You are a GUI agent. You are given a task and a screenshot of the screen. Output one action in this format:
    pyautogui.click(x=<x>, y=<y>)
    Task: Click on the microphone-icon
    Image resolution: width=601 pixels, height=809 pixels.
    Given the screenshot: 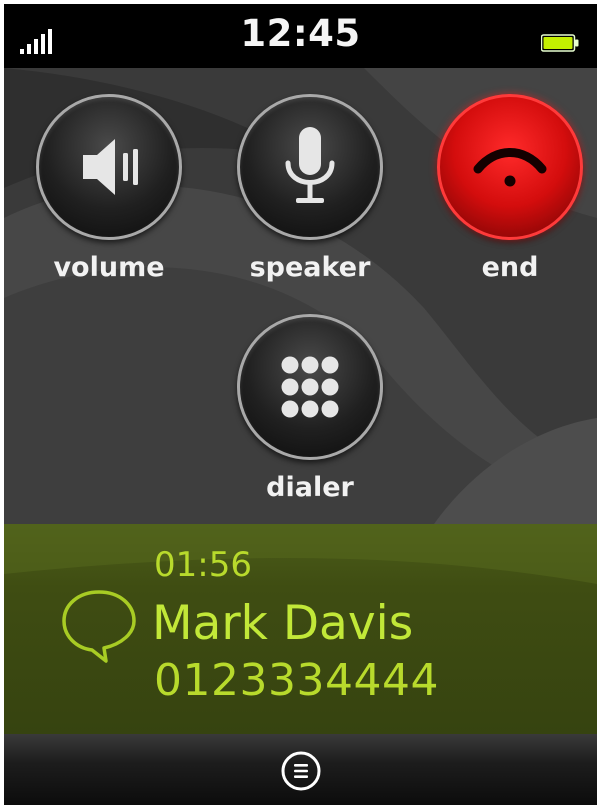 What is the action you would take?
    pyautogui.click(x=310, y=165)
    